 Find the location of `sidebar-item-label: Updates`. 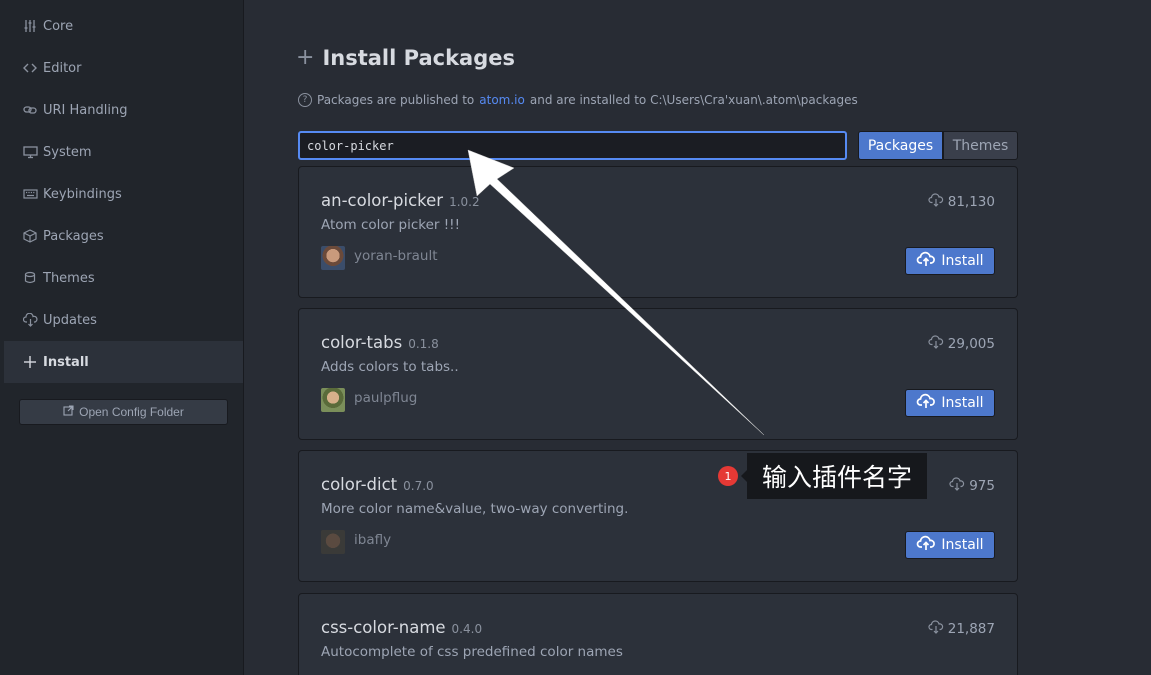

sidebar-item-label: Updates is located at coordinates (70, 320).